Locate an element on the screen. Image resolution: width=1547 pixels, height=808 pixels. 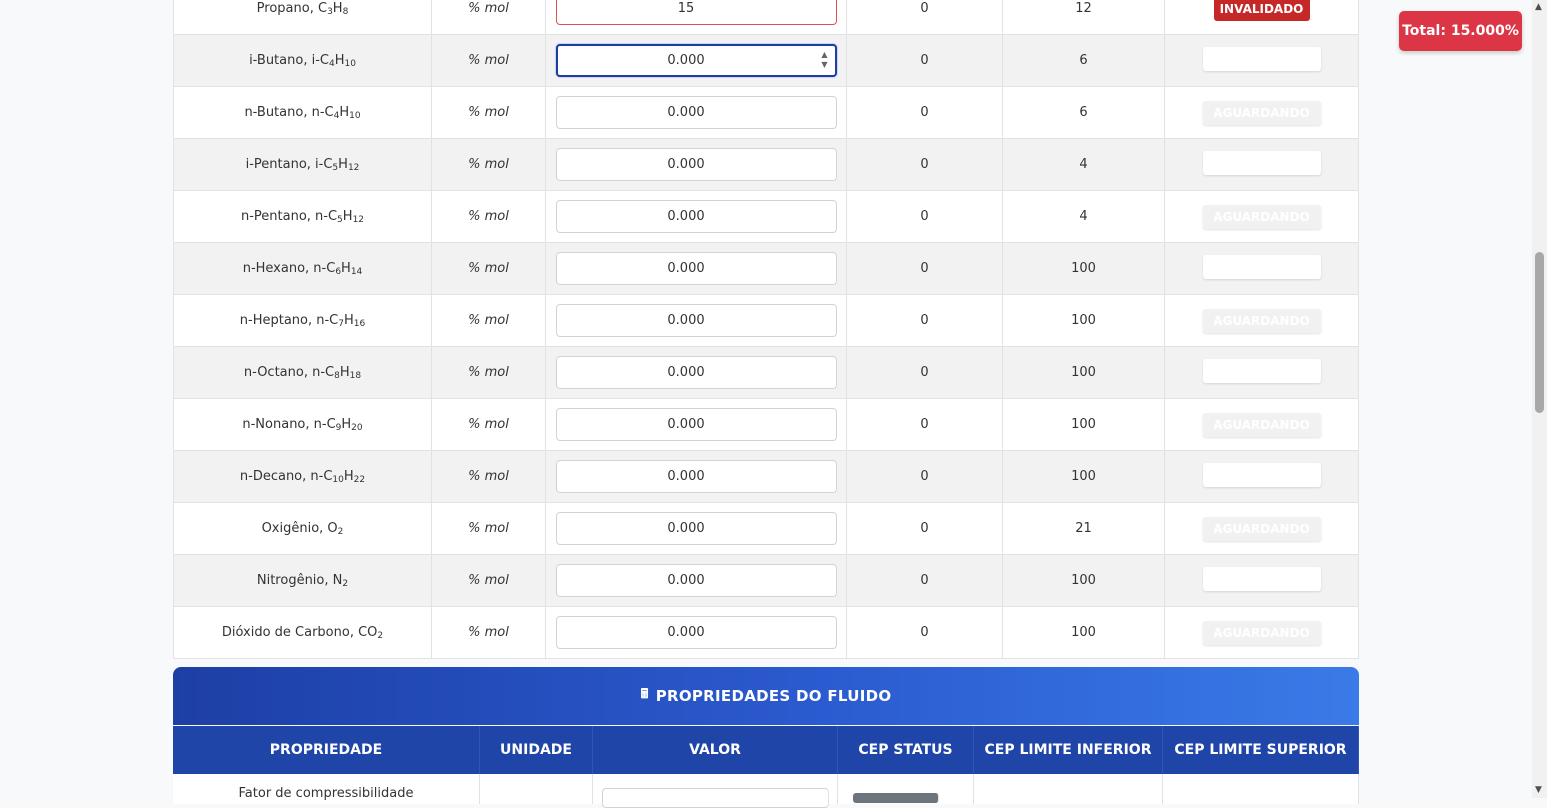
component-row: n-Nonano, n-C9H20% mol 0100 AGUARDANDO is located at coordinates (766, 424).